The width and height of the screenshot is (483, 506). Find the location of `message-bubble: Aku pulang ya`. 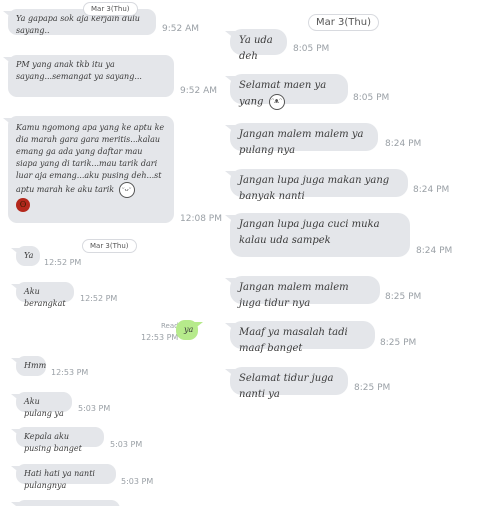

message-bubble: Aku pulang ya is located at coordinates (44, 405).